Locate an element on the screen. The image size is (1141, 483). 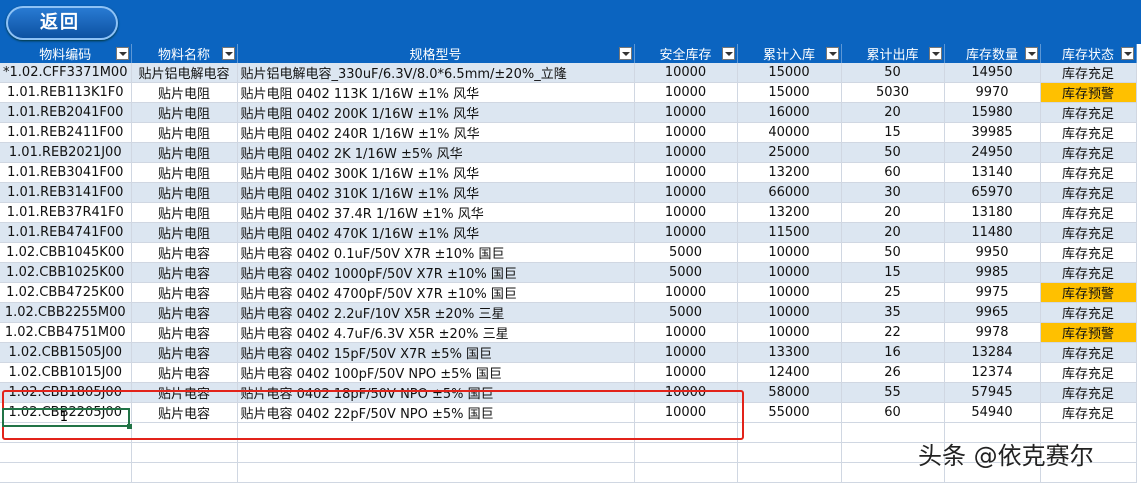
back-button: 返回 is located at coordinates (62, 23).